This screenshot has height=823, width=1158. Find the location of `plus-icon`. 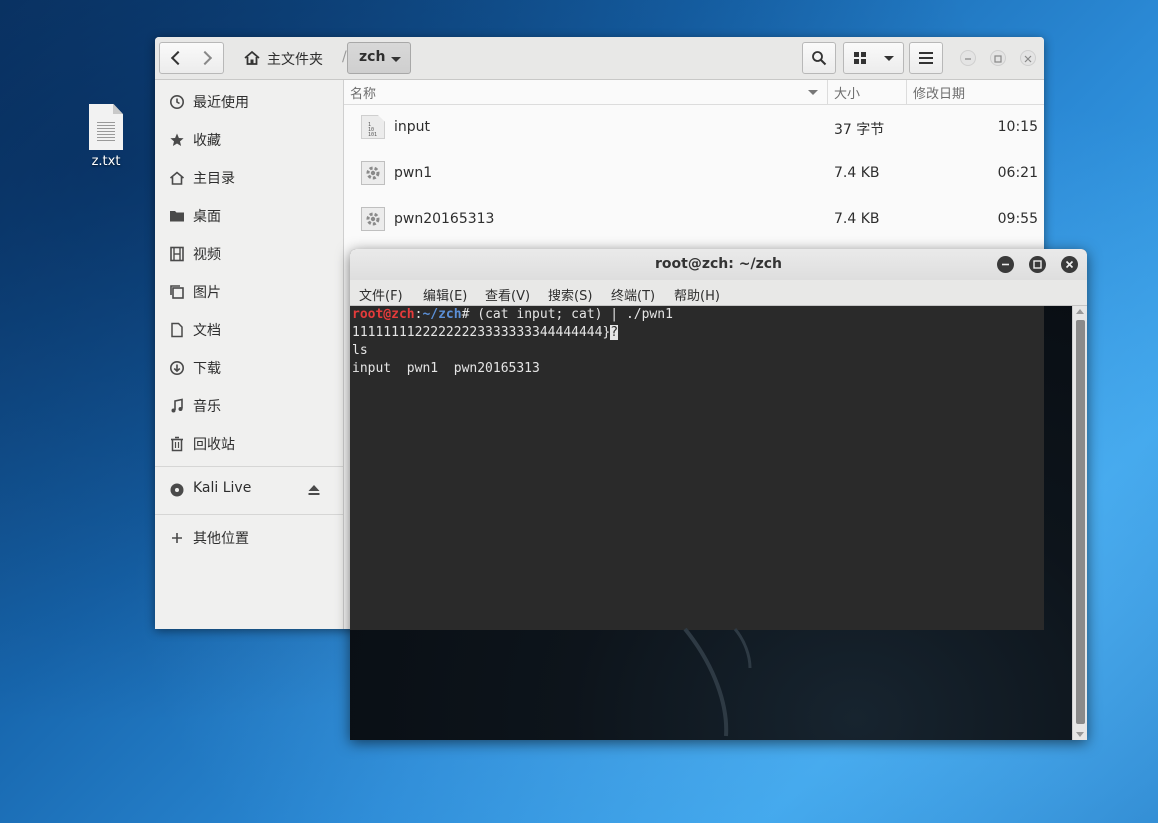

plus-icon is located at coordinates (177, 538).